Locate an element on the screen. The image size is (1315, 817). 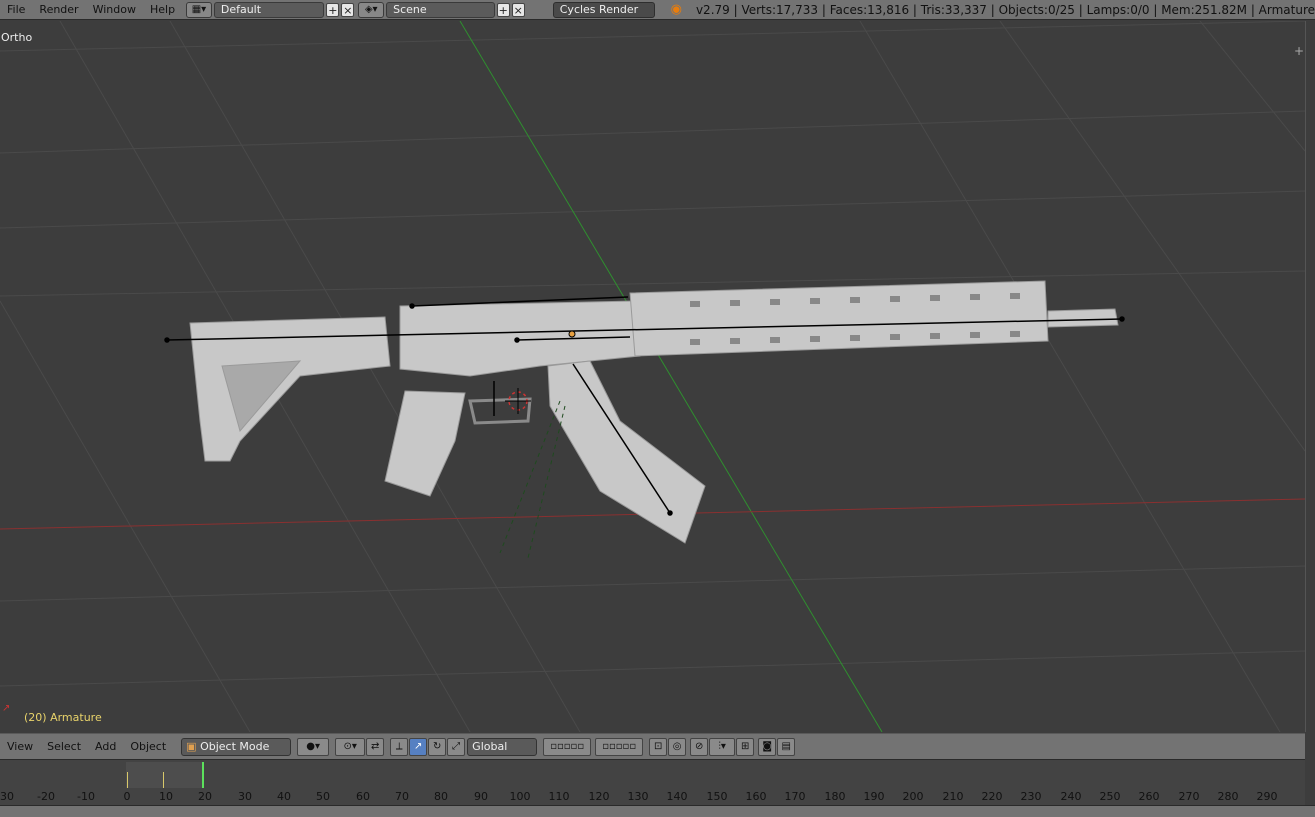
viewport-edge-strip is located at coordinates (1310, 376).